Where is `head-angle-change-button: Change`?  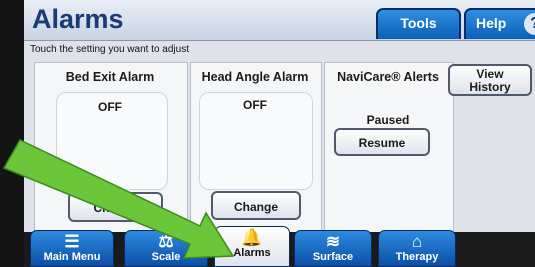
head-angle-change-button: Change is located at coordinates (256, 205).